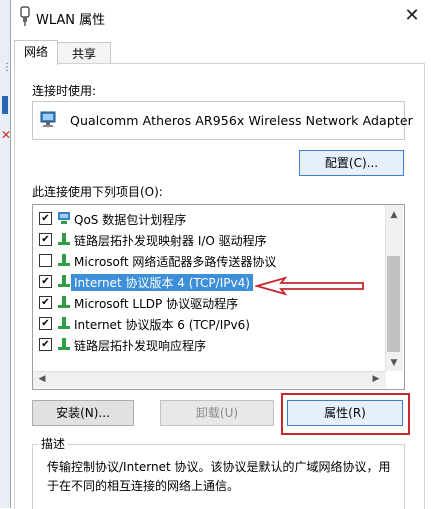 The height and width of the screenshot is (509, 431). Describe the element at coordinates (45, 260) in the screenshot. I see `checkbox` at that location.